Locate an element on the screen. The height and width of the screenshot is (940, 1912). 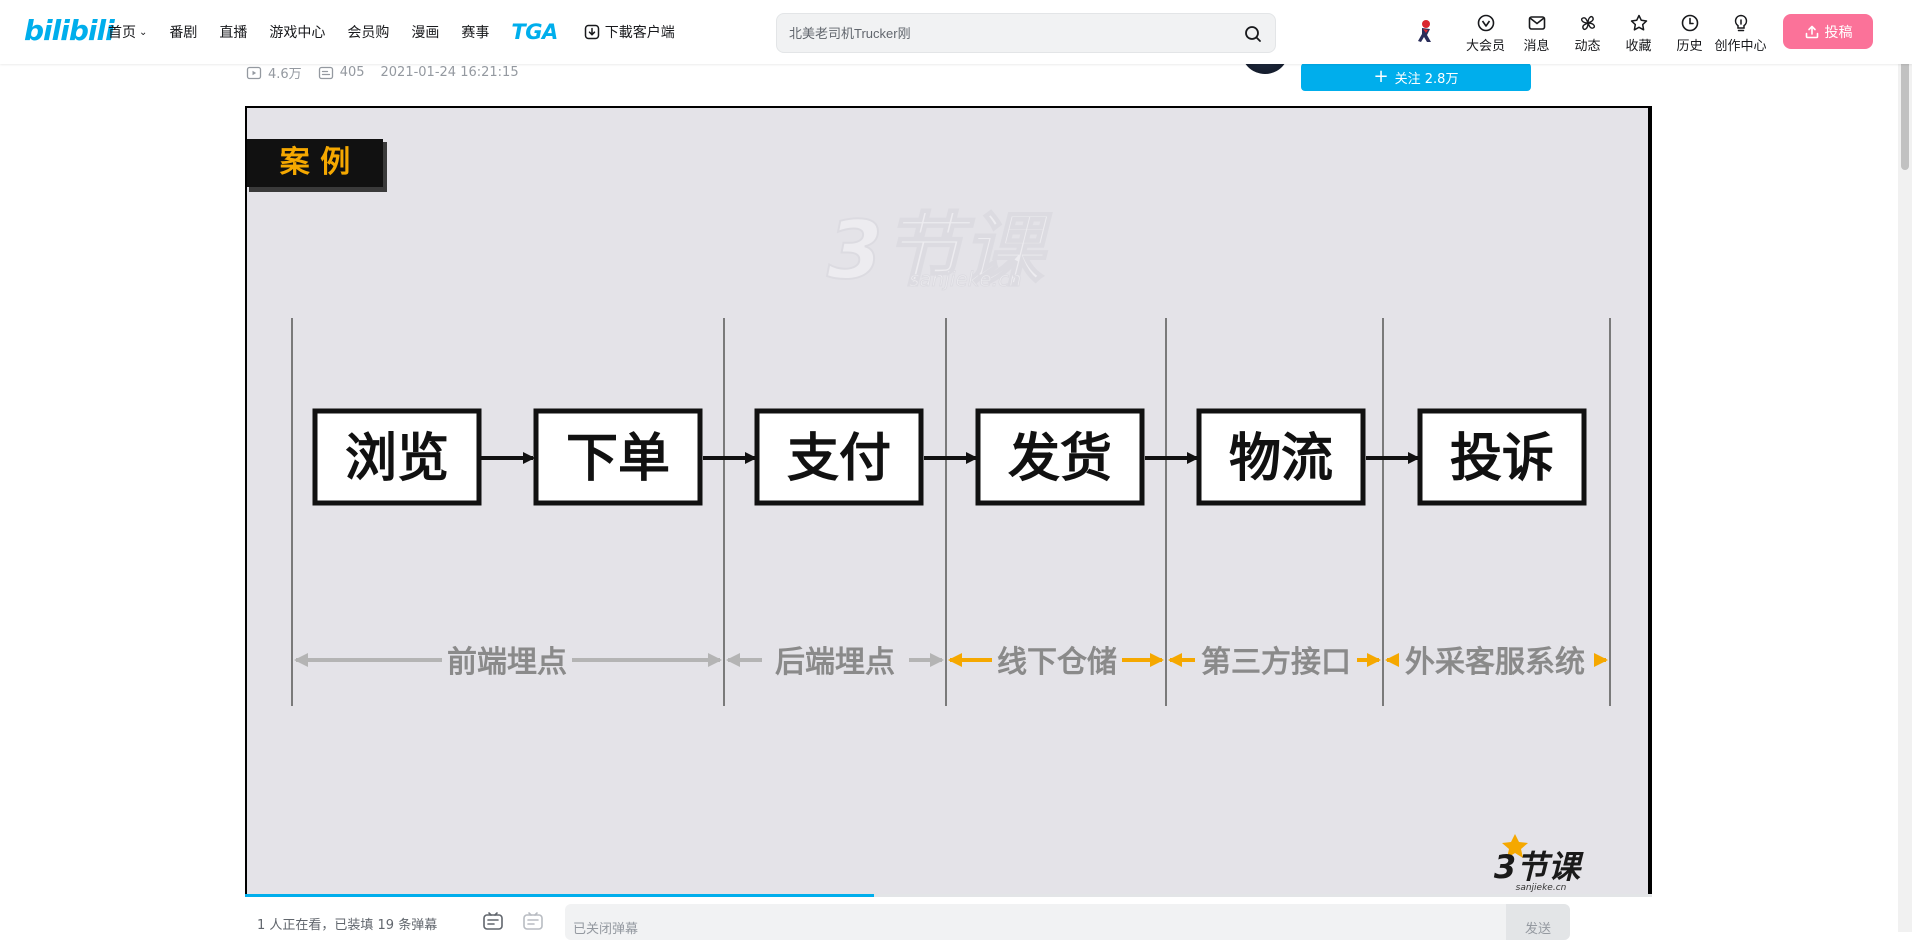
vip-icon is located at coordinates (1485, 23).